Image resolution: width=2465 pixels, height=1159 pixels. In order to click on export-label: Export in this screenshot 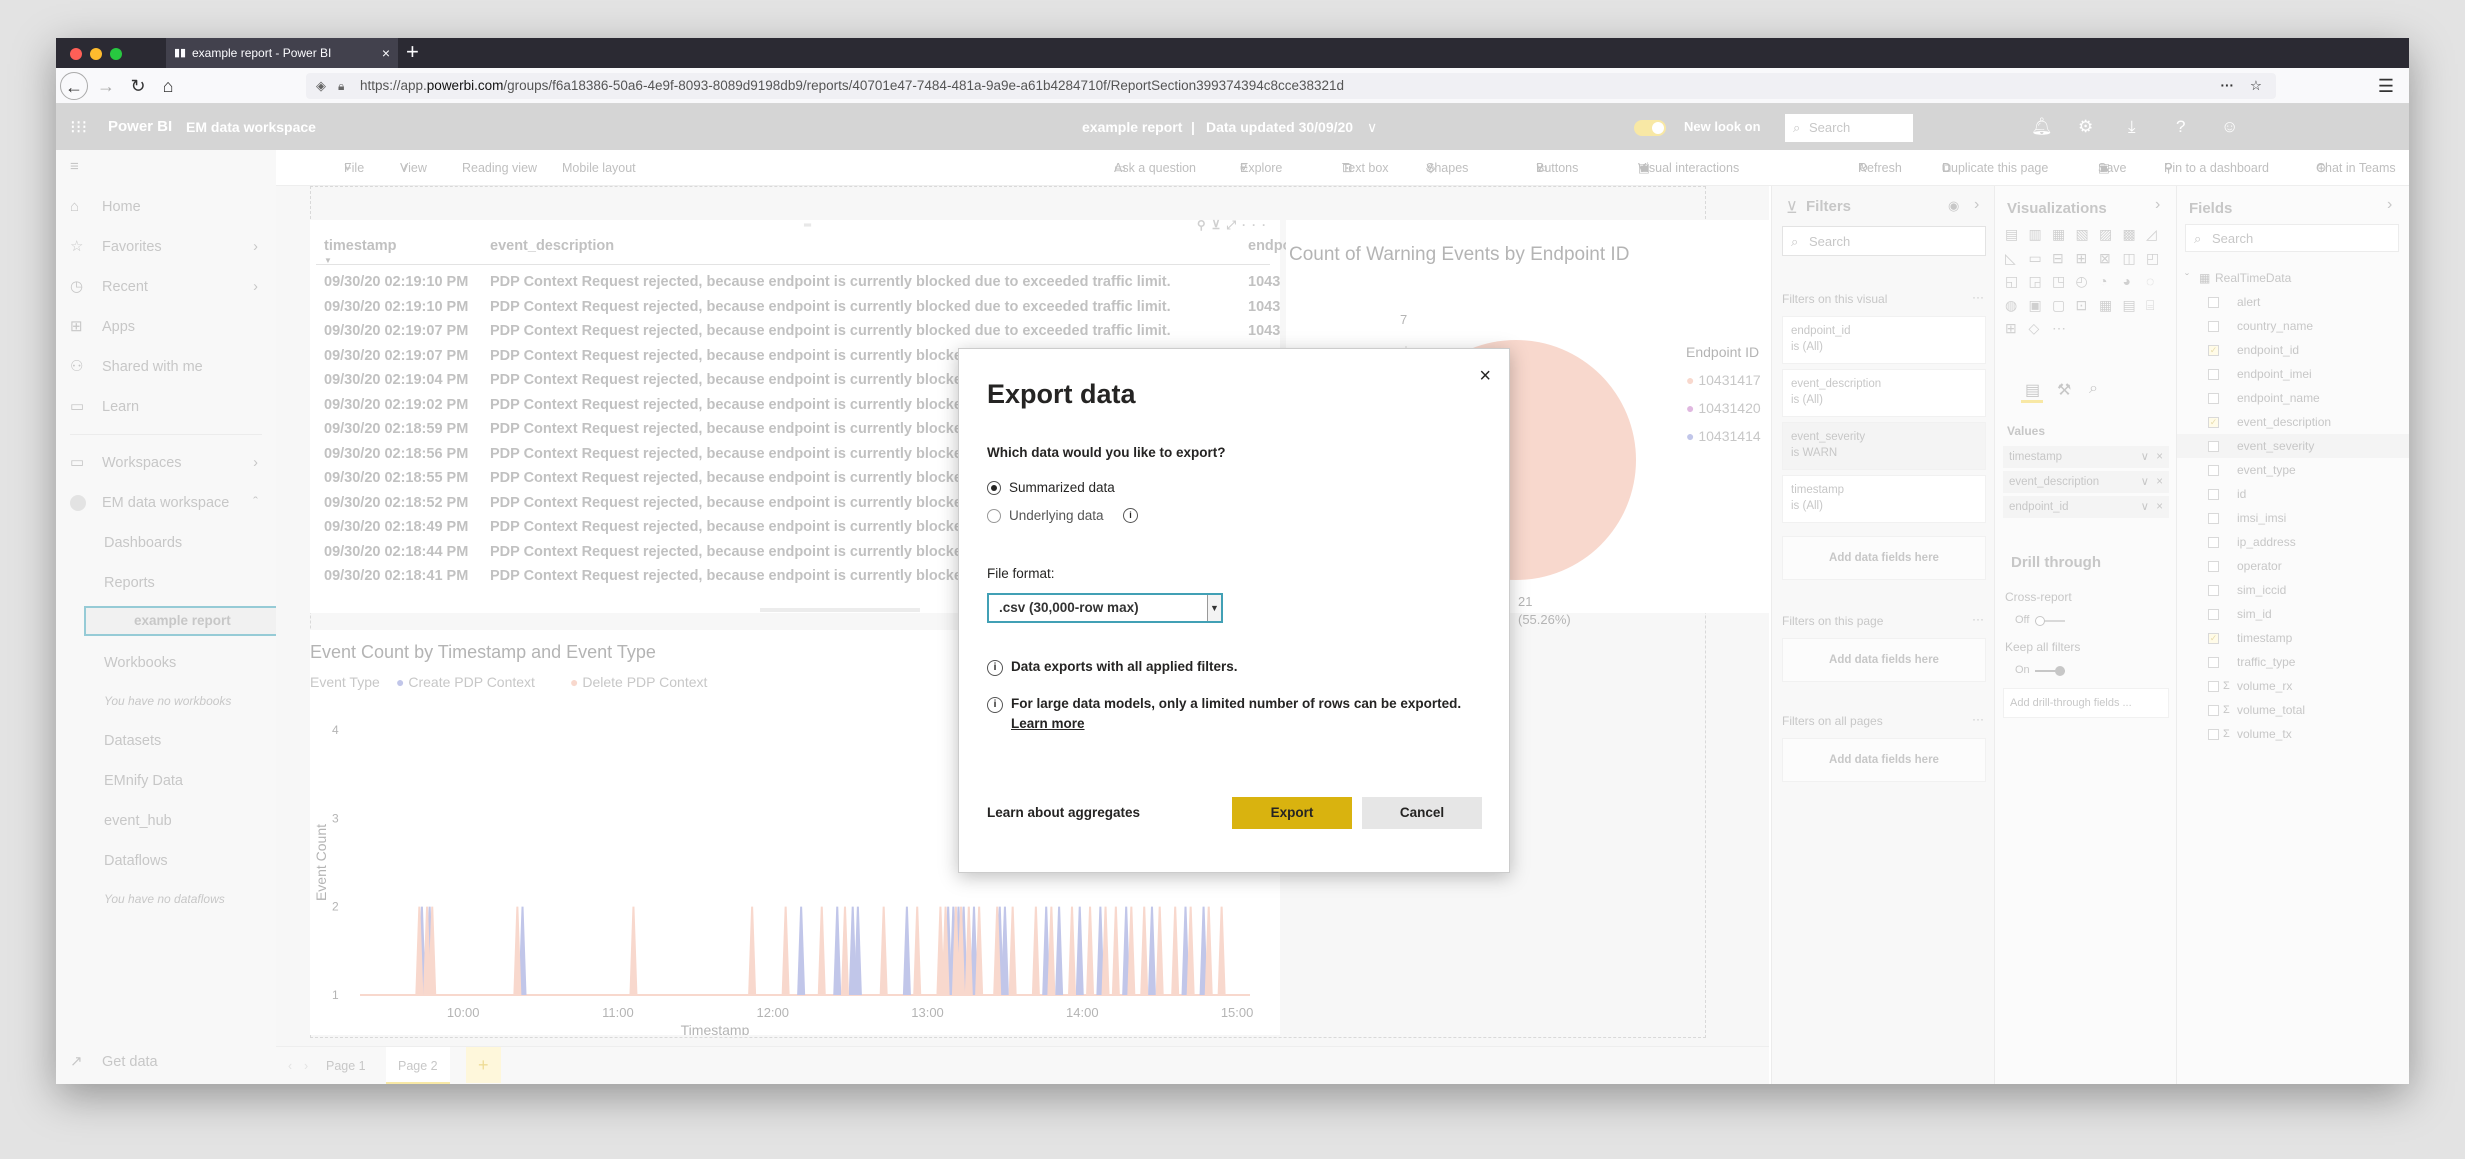, I will do `click(1292, 812)`.